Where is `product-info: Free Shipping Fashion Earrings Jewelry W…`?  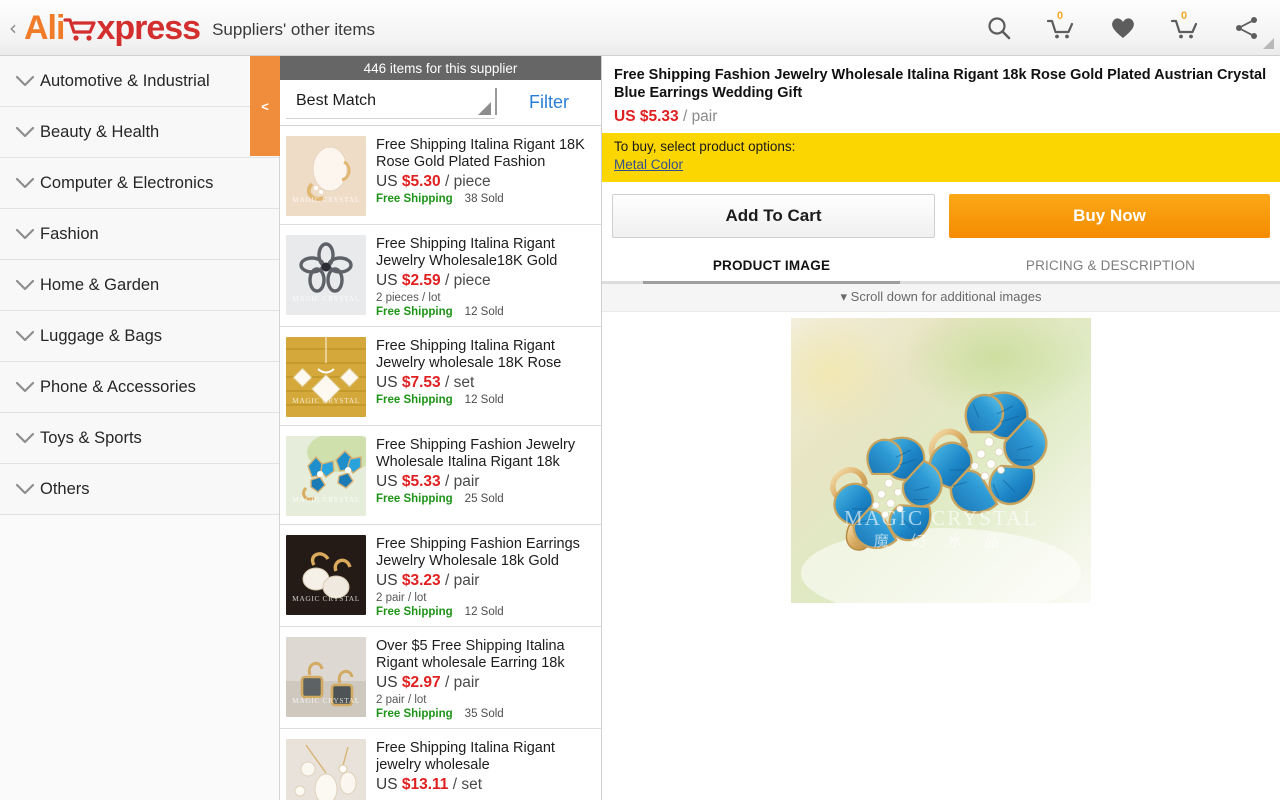
product-info: Free Shipping Fashion Earrings Jewelry W… is located at coordinates (484, 576).